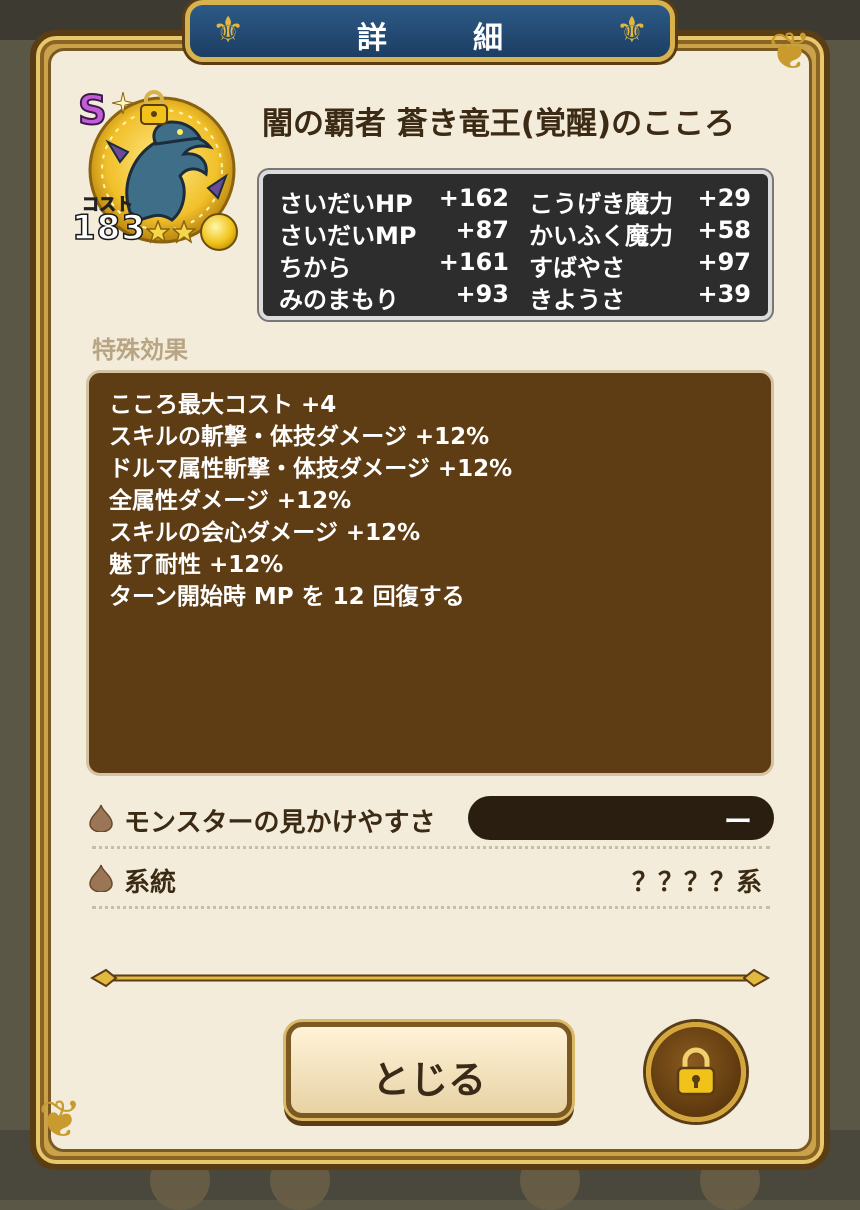 Image resolution: width=860 pixels, height=1210 pixels. What do you see at coordinates (640, 265) in the screenshot?
I see `stat-row: すばやさ +97` at bounding box center [640, 265].